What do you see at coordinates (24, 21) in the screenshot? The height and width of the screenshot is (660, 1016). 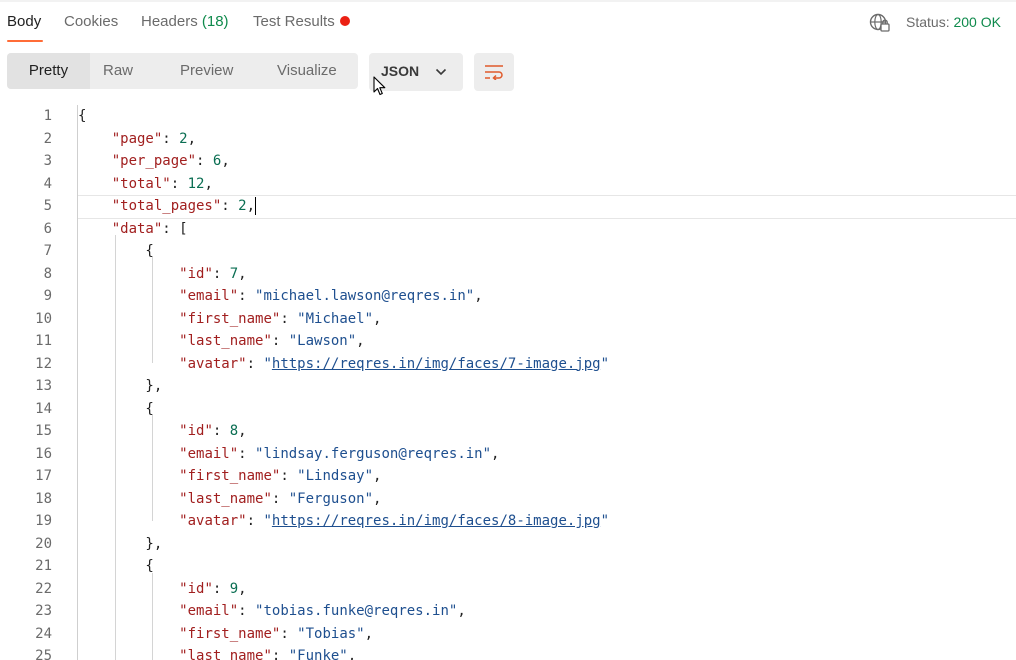 I see `tab-body: Body` at bounding box center [24, 21].